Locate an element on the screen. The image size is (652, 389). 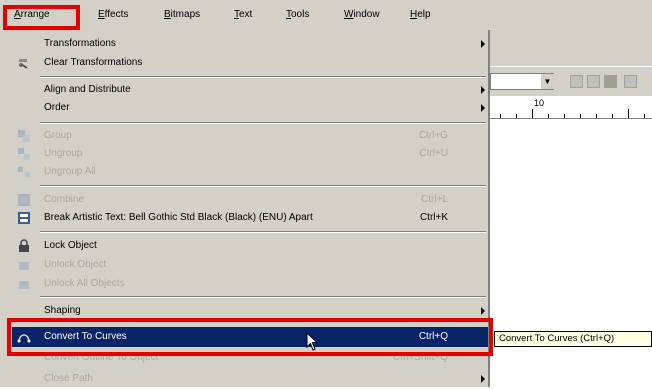
menu-item-label: Order is located at coordinates (57, 107).